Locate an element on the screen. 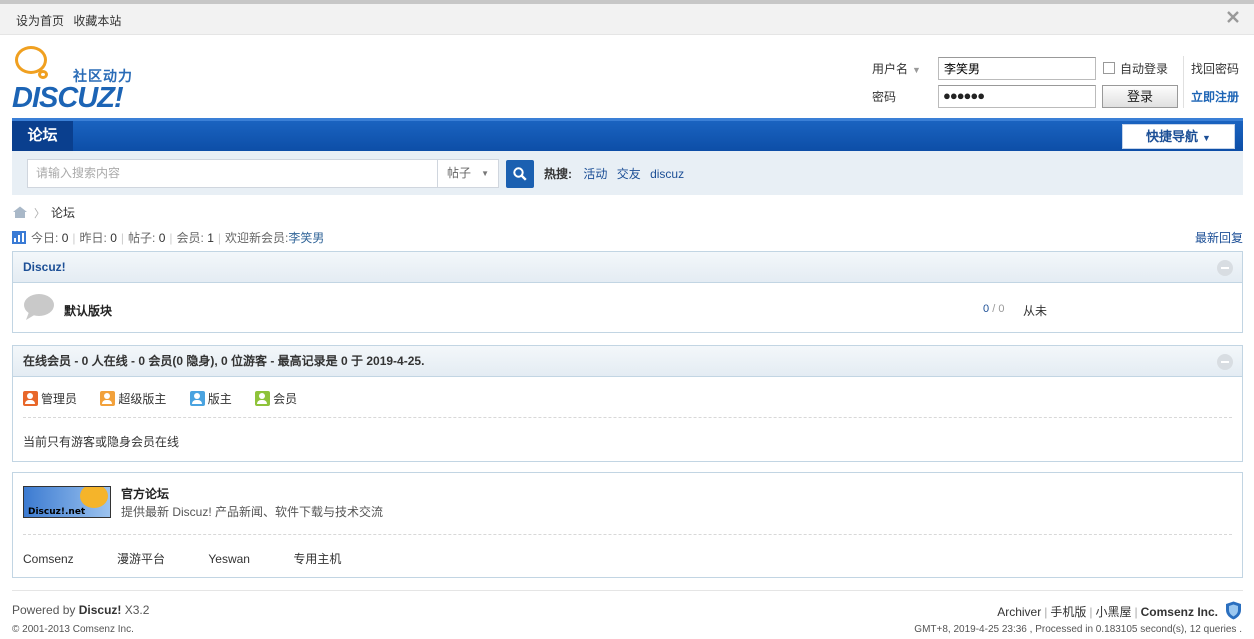 The height and width of the screenshot is (639, 1254). search-icon is located at coordinates (520, 174).